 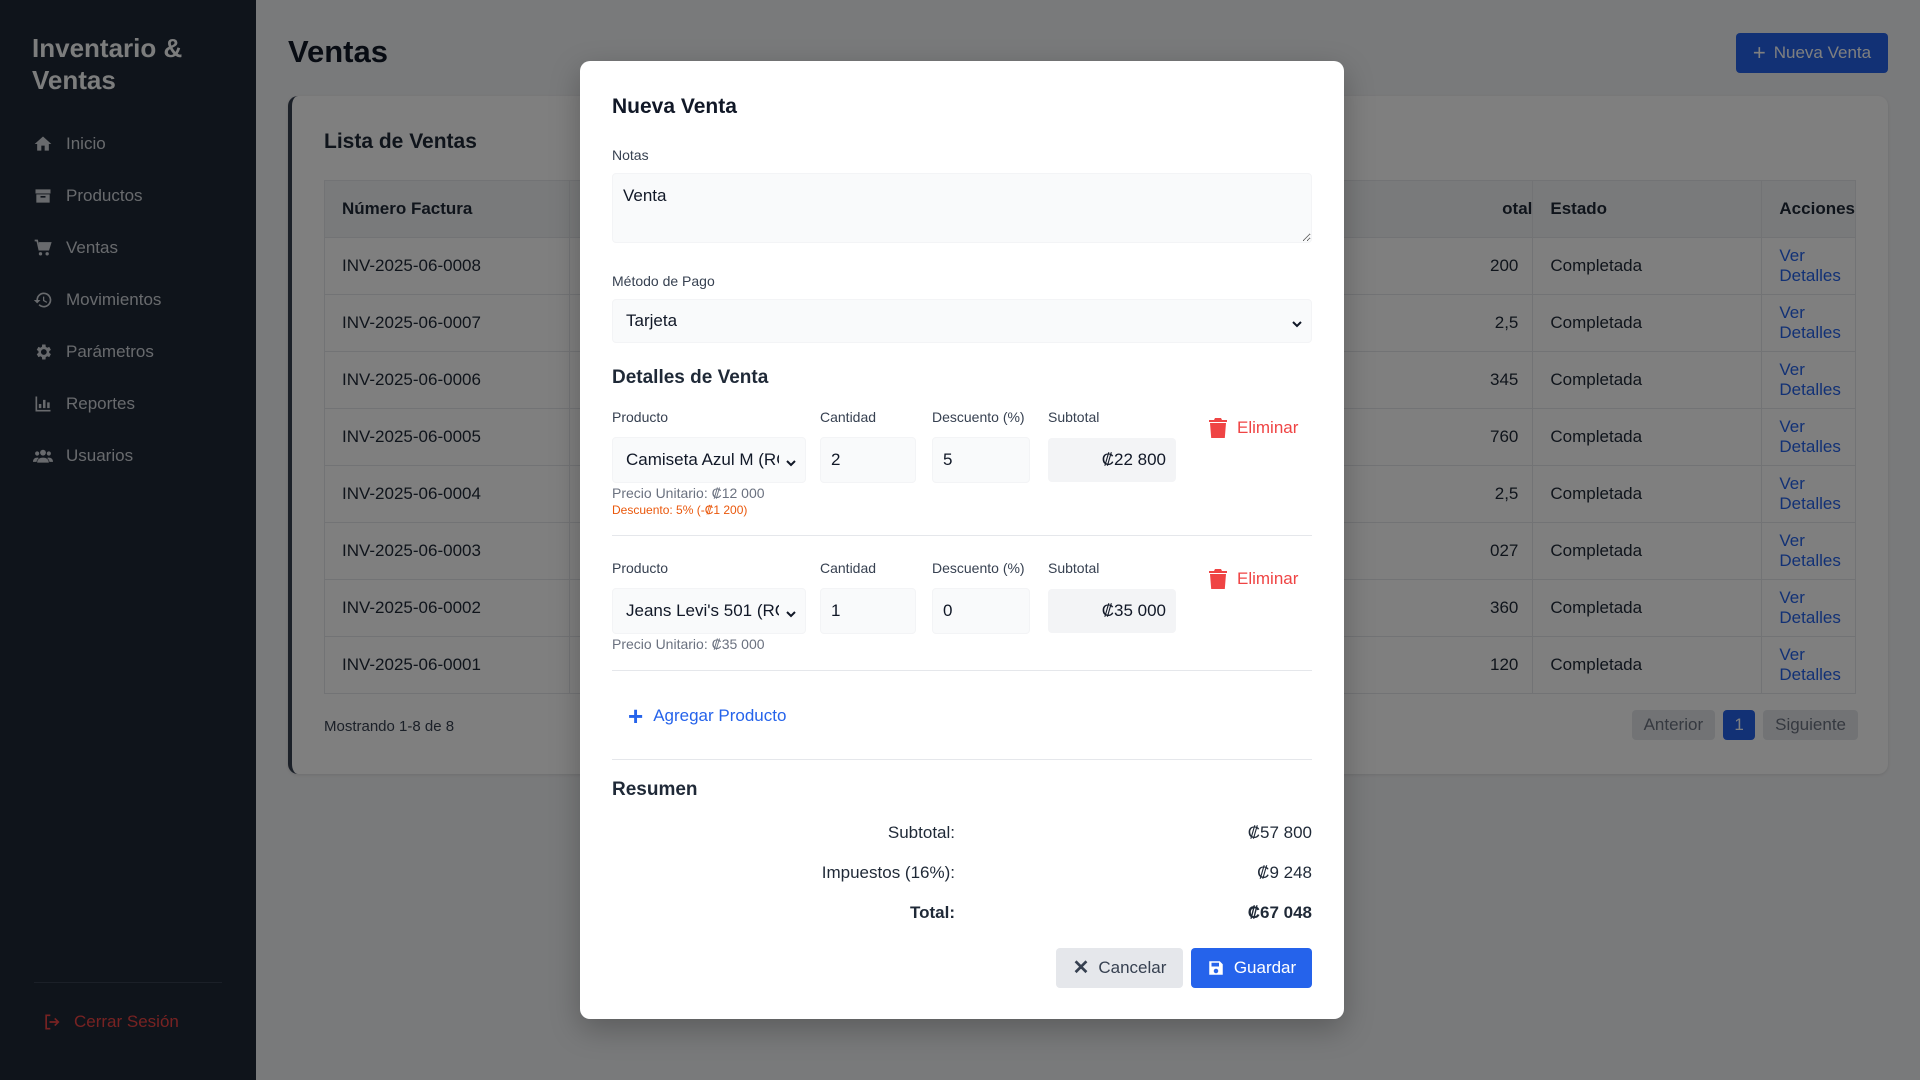 I want to click on save-label: Guardar, so click(x=1265, y=967).